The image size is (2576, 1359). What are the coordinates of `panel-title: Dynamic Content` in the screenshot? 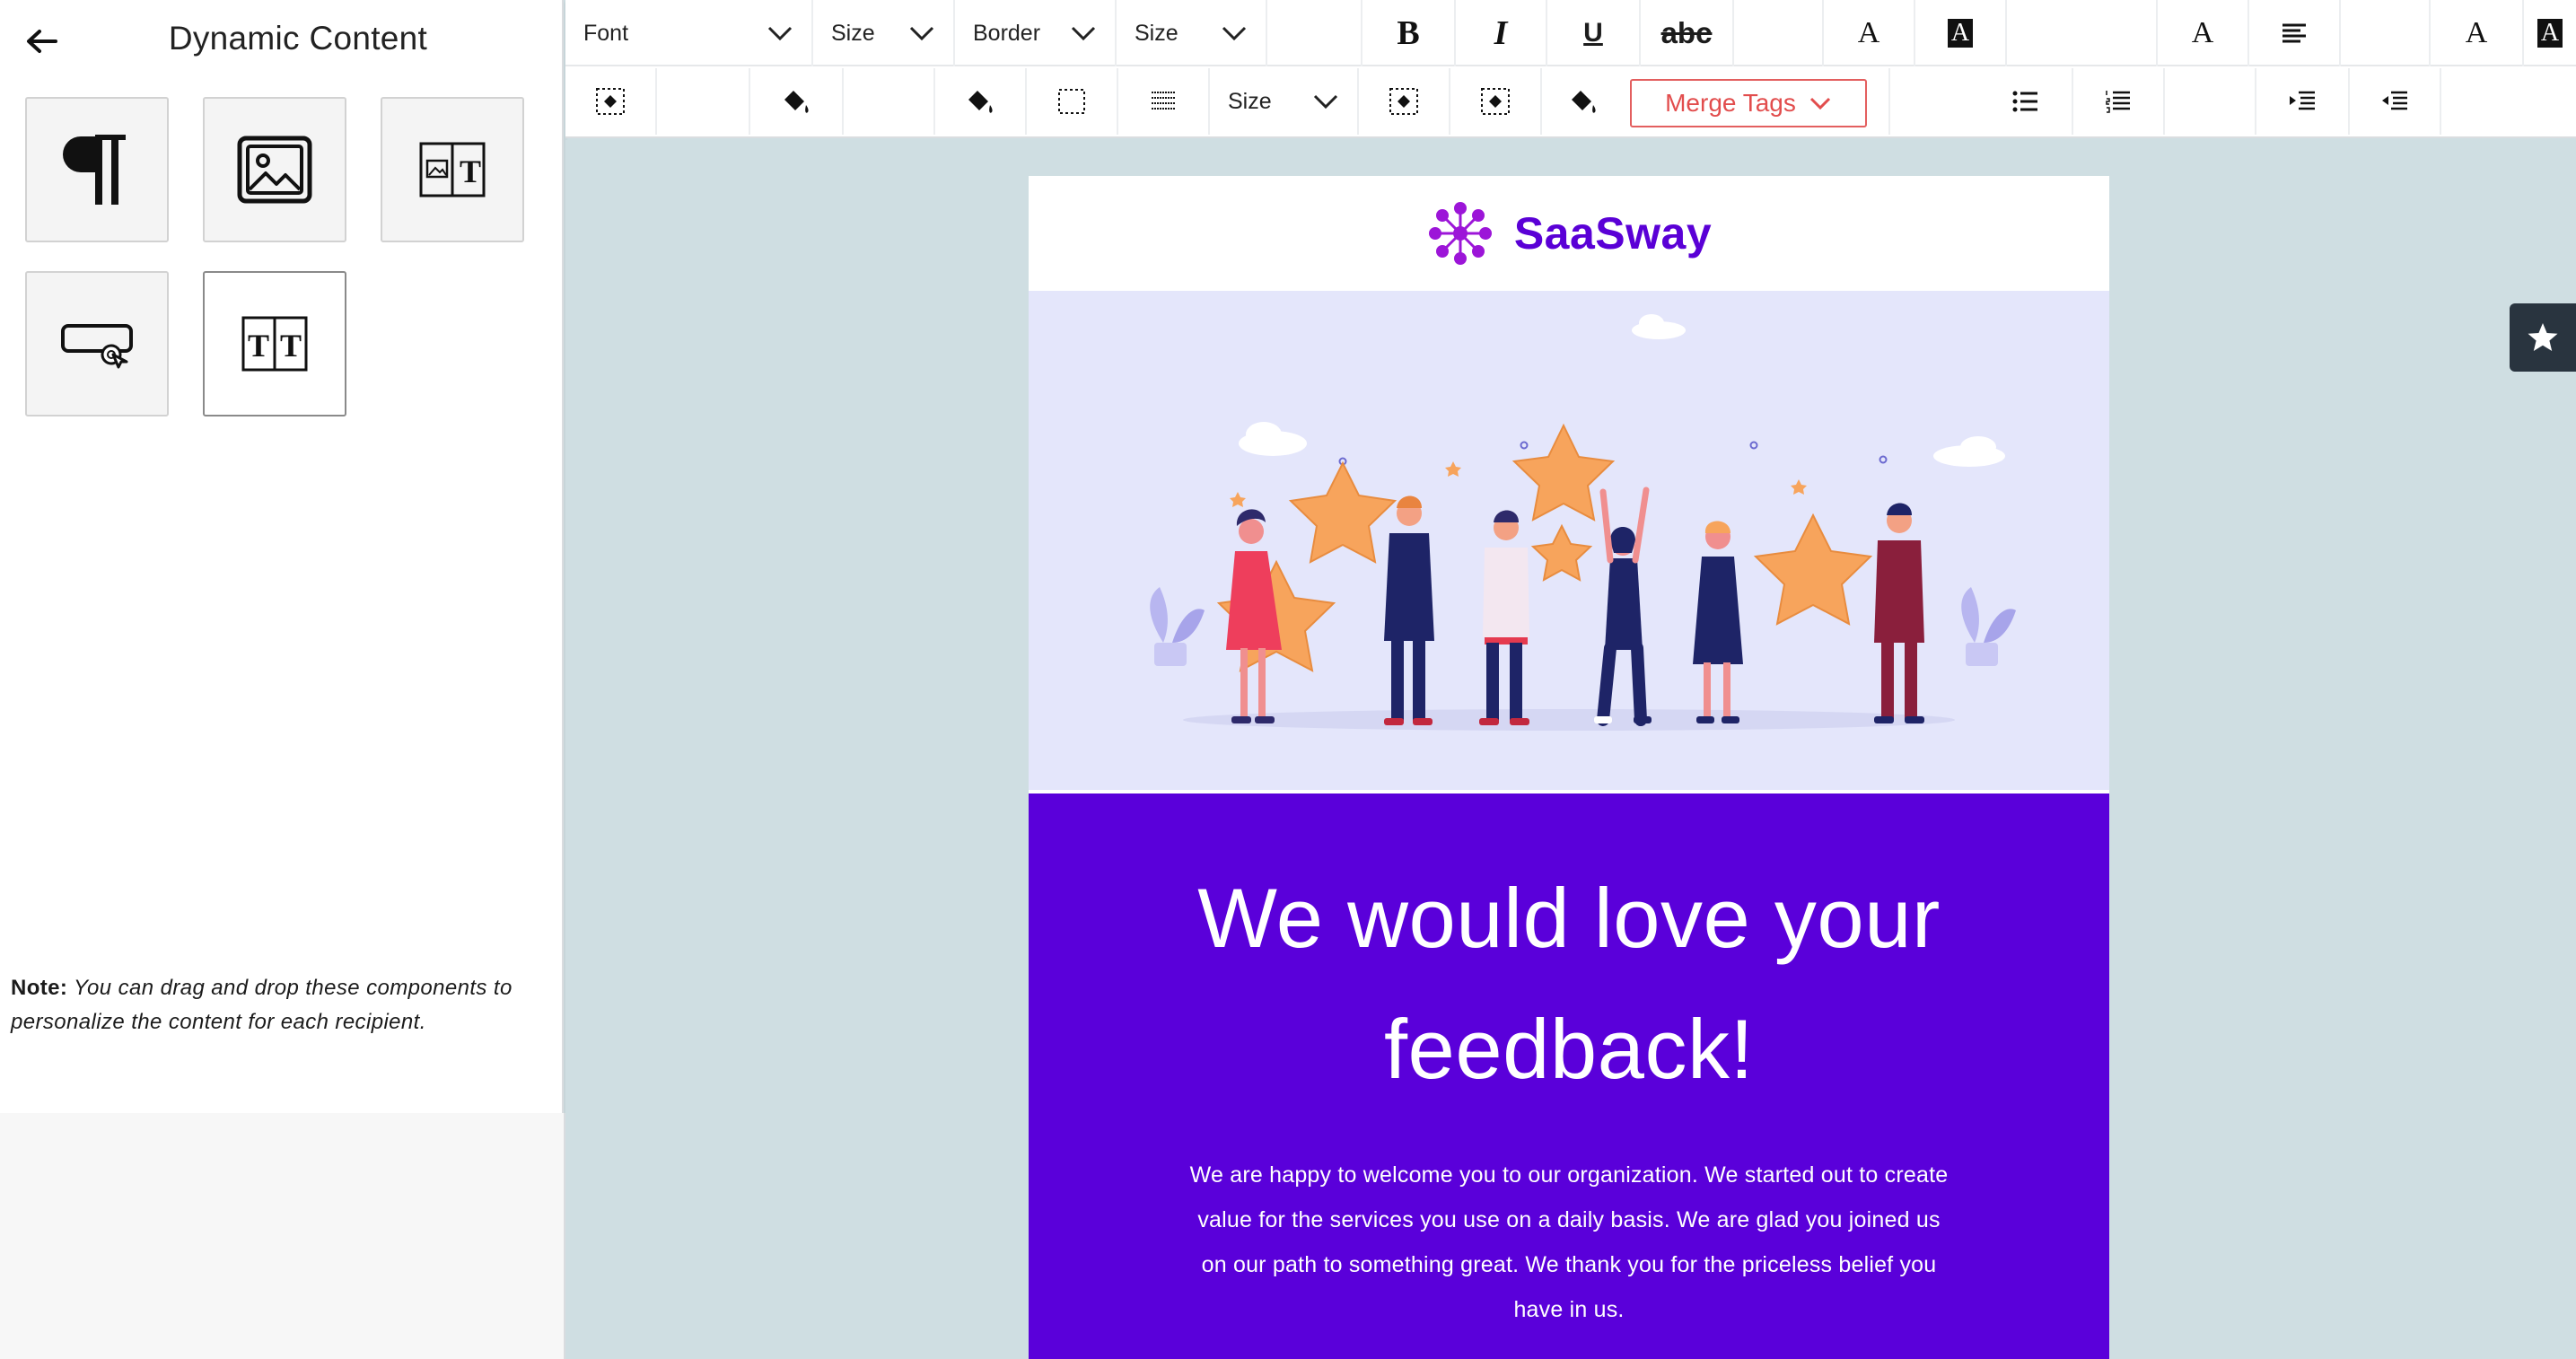 It's located at (298, 38).